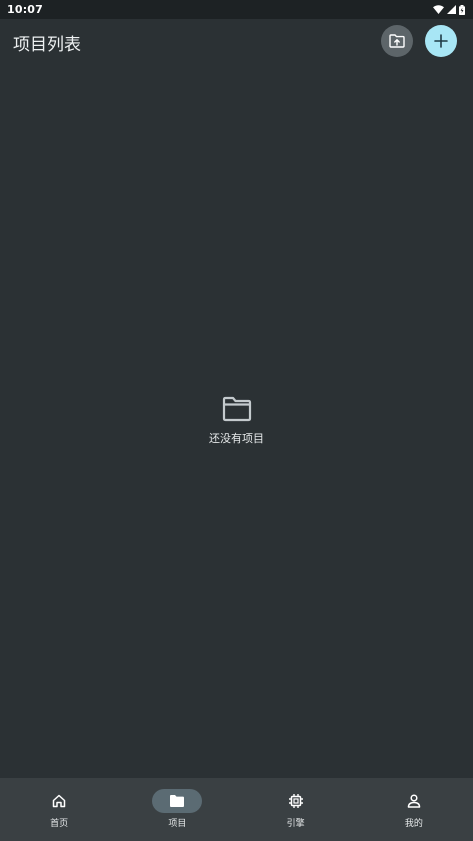  Describe the element at coordinates (59, 824) in the screenshot. I see `nav-label-home: 首页` at that location.